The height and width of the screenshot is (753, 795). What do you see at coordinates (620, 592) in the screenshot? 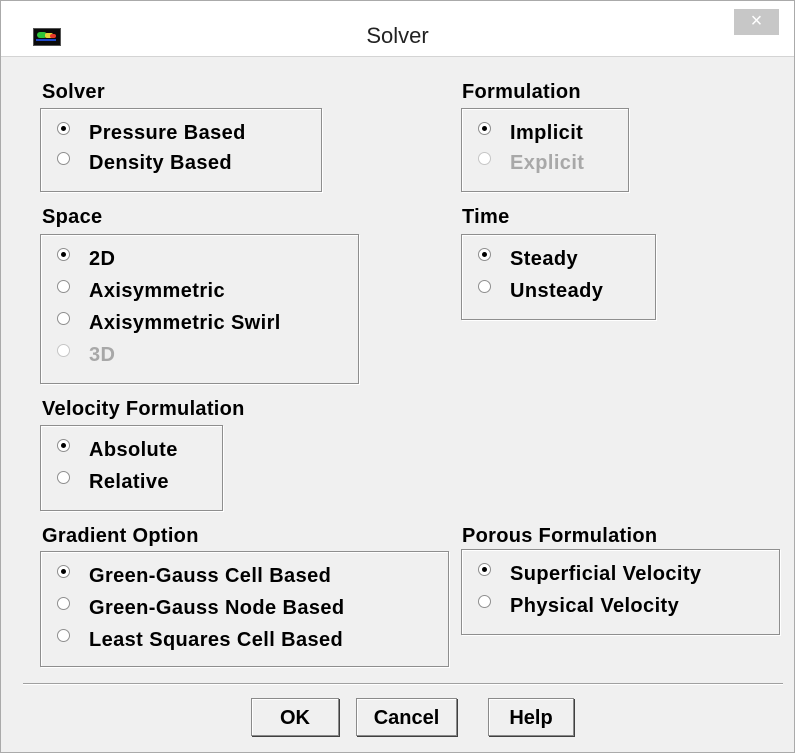
I see `porous-formulation-group: Superficial Velocity Physical Velocity` at bounding box center [620, 592].